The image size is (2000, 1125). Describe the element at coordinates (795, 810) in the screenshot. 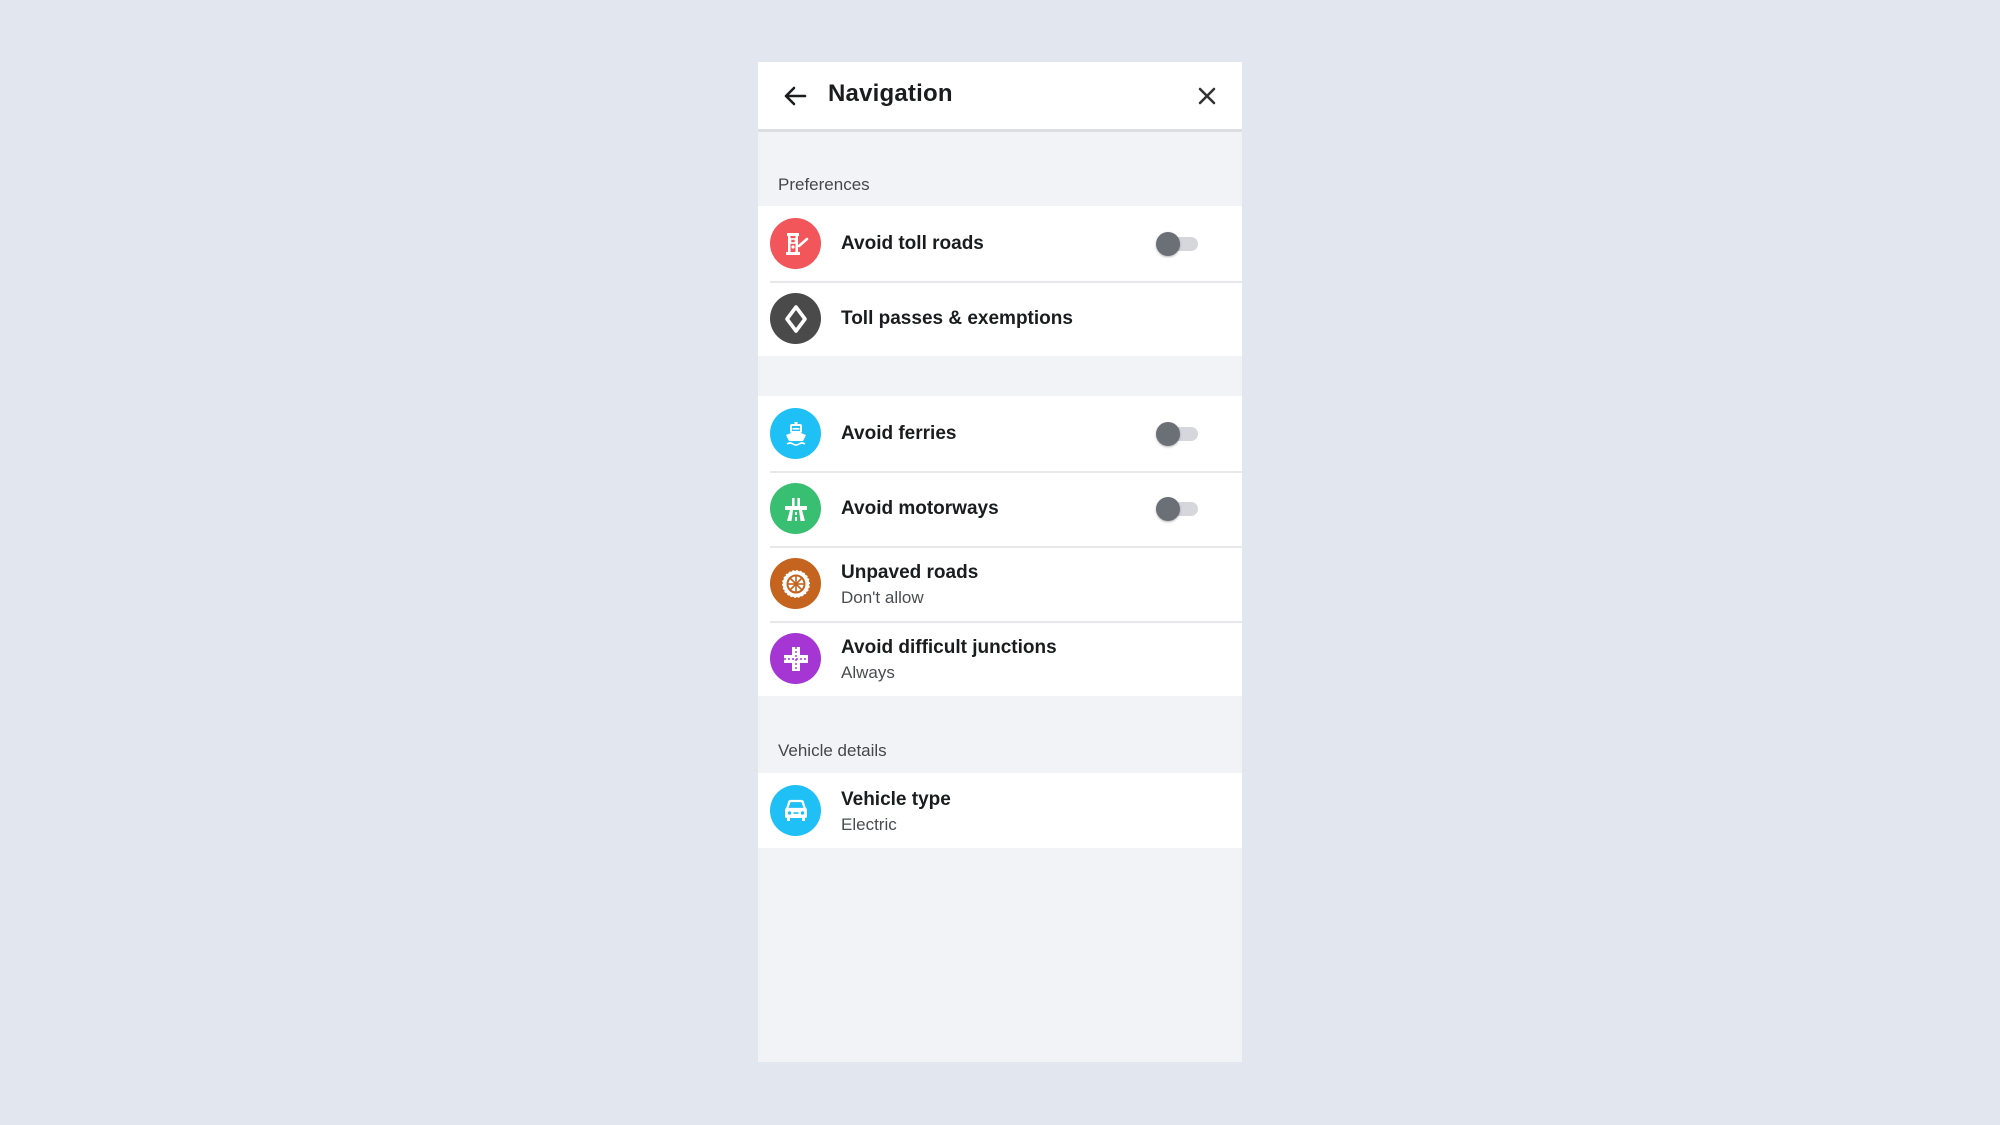

I see `car-icon` at that location.